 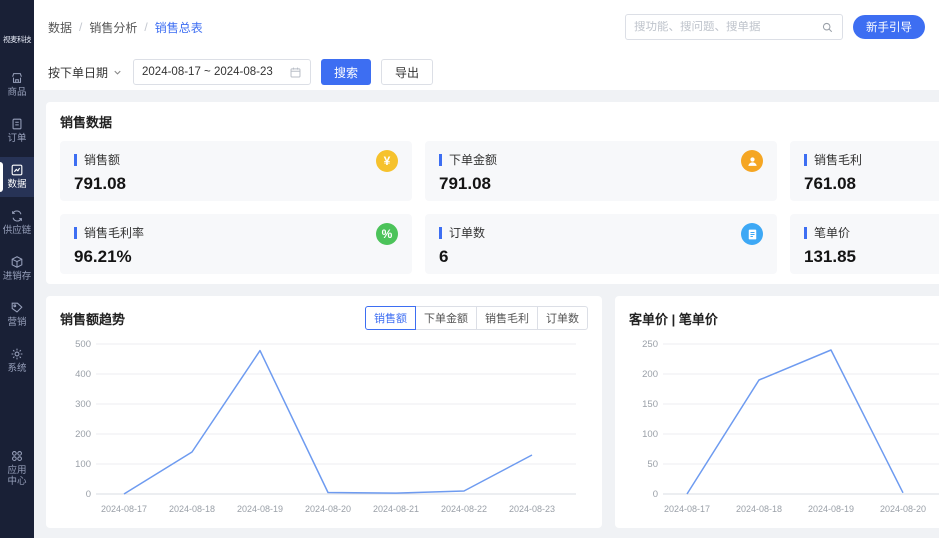 What do you see at coordinates (673, 319) in the screenshot?
I see `unit-price-title: 客单价 | 笔单价` at bounding box center [673, 319].